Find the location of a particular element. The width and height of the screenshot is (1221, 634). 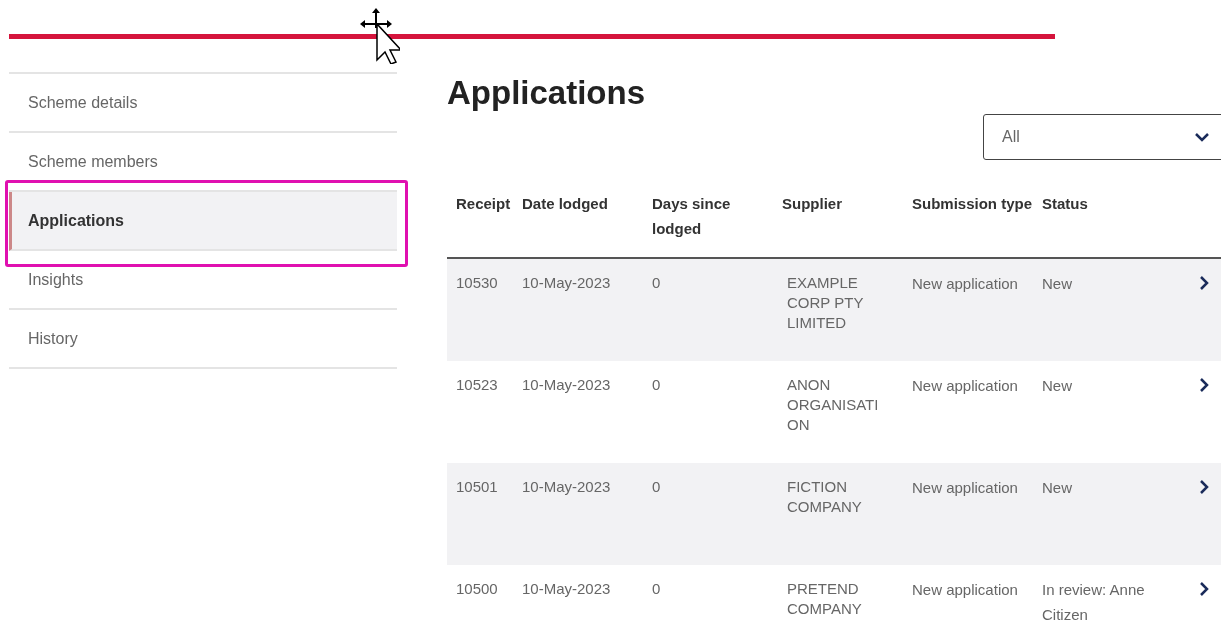

table-cell: ANON ORGANISATI ON is located at coordinates (833, 404).